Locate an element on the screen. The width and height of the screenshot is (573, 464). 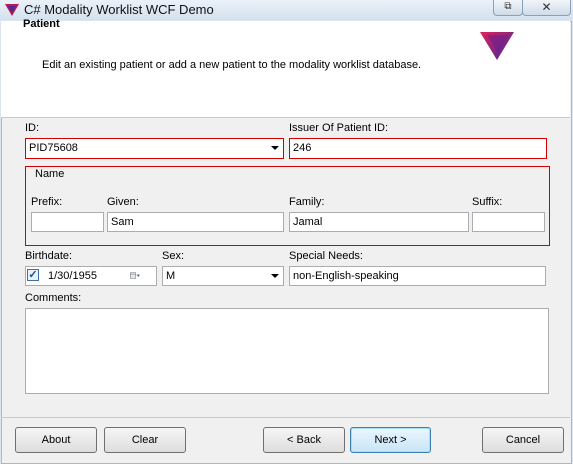
prefix-input is located at coordinates (67, 222).